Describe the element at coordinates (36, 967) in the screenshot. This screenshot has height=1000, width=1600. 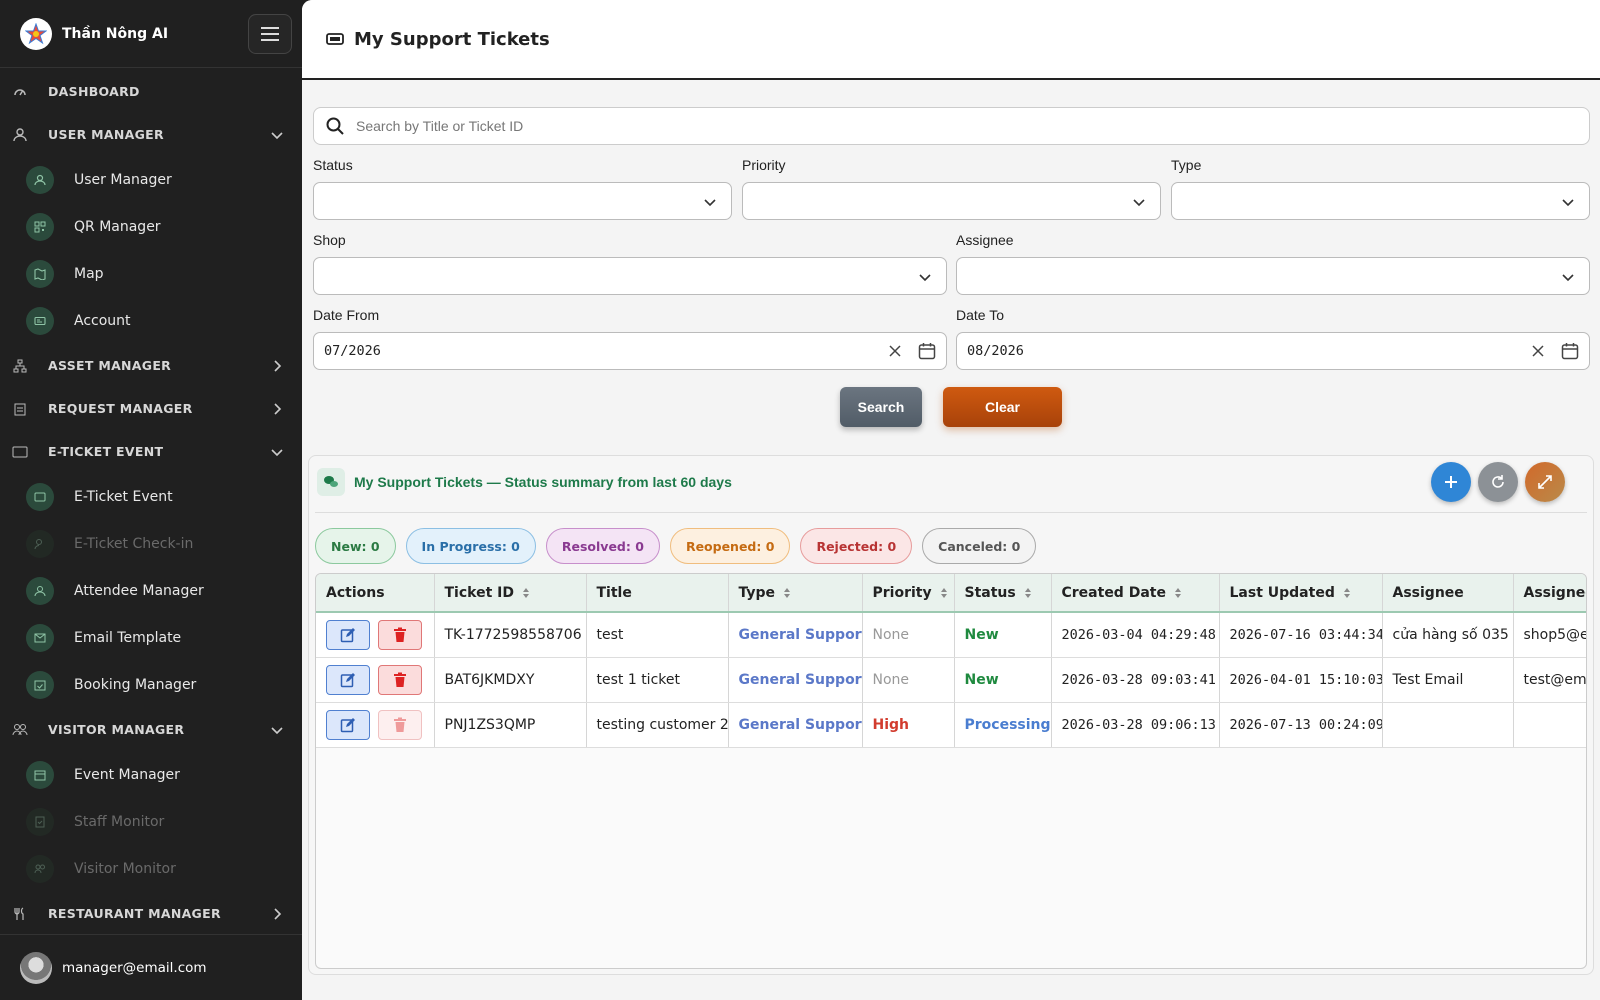
I see `avatar` at that location.